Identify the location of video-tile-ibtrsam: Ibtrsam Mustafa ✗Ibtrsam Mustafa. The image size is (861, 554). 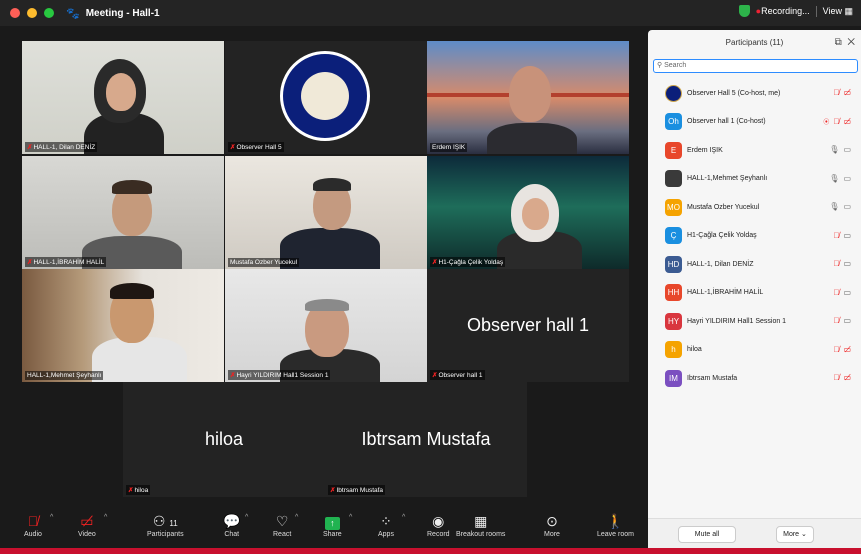
(426, 439).